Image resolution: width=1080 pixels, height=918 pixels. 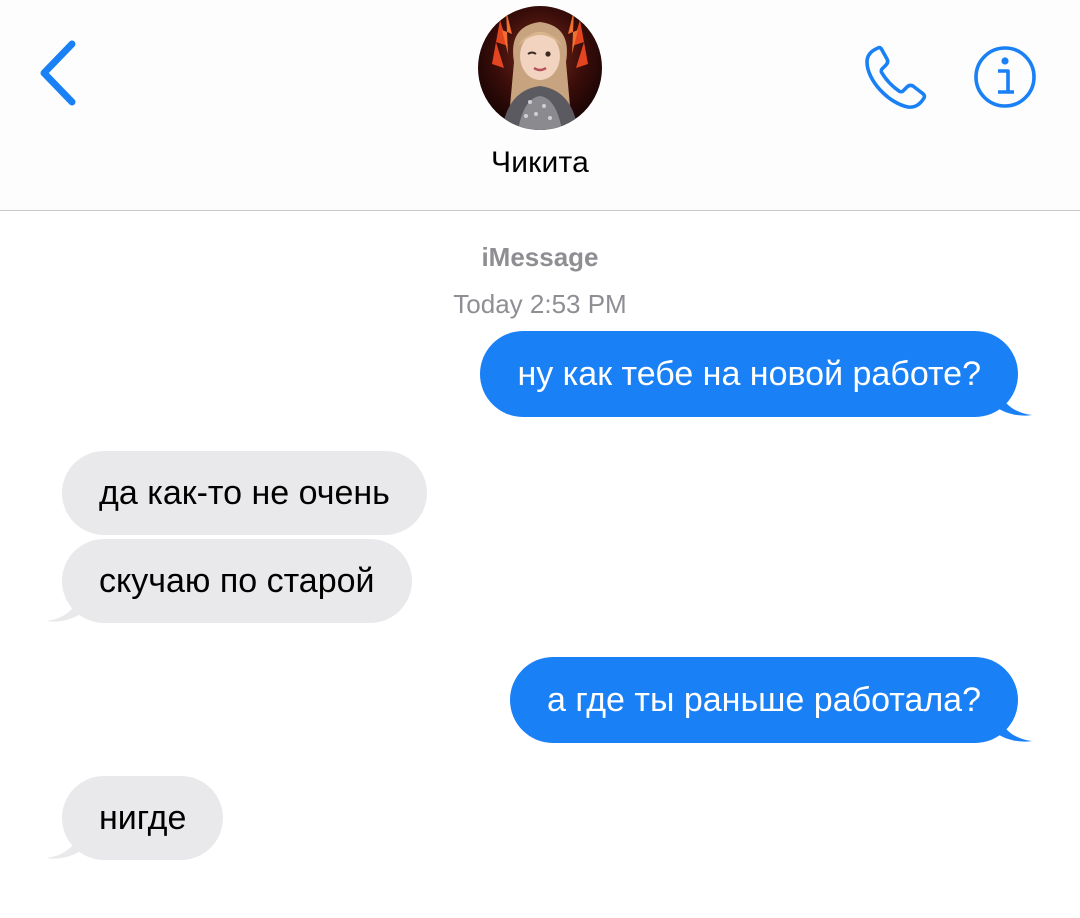 I want to click on info-icon, so click(x=1005, y=77).